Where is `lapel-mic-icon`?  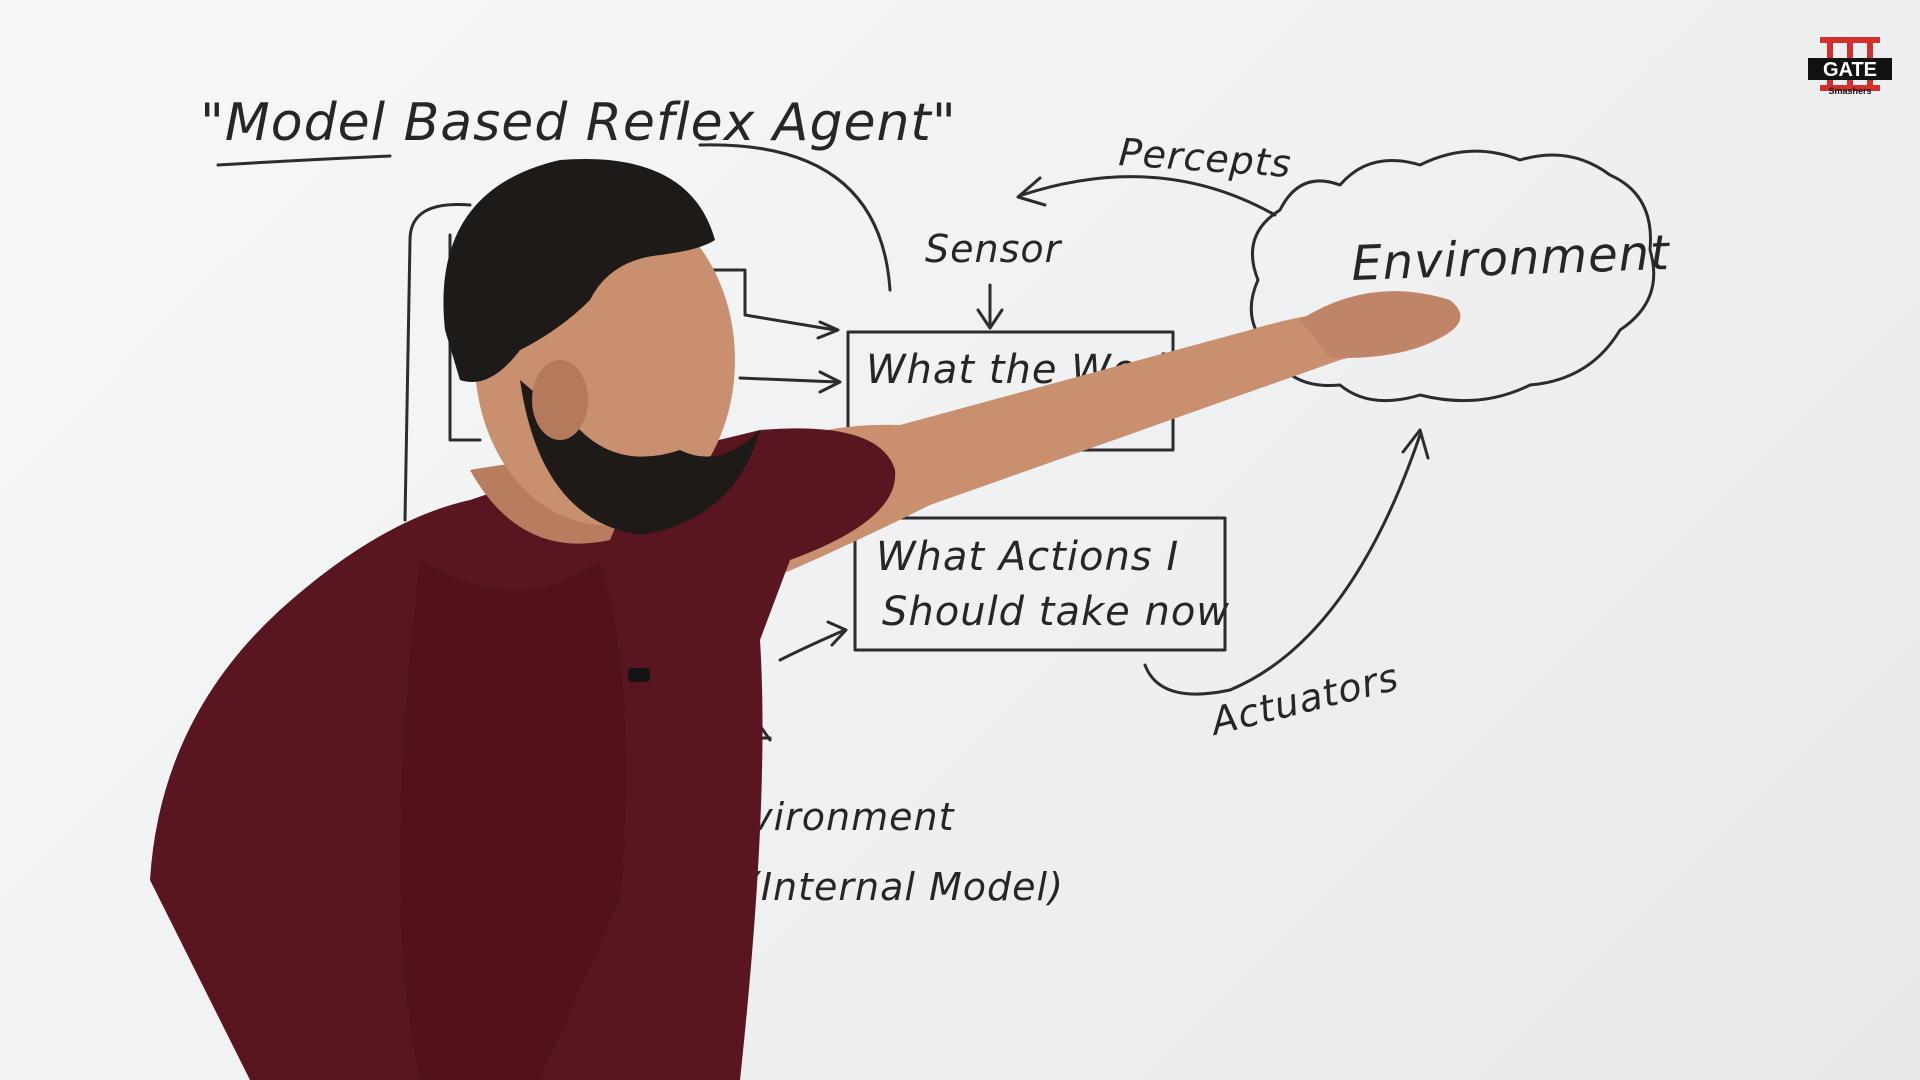 lapel-mic-icon is located at coordinates (639, 675).